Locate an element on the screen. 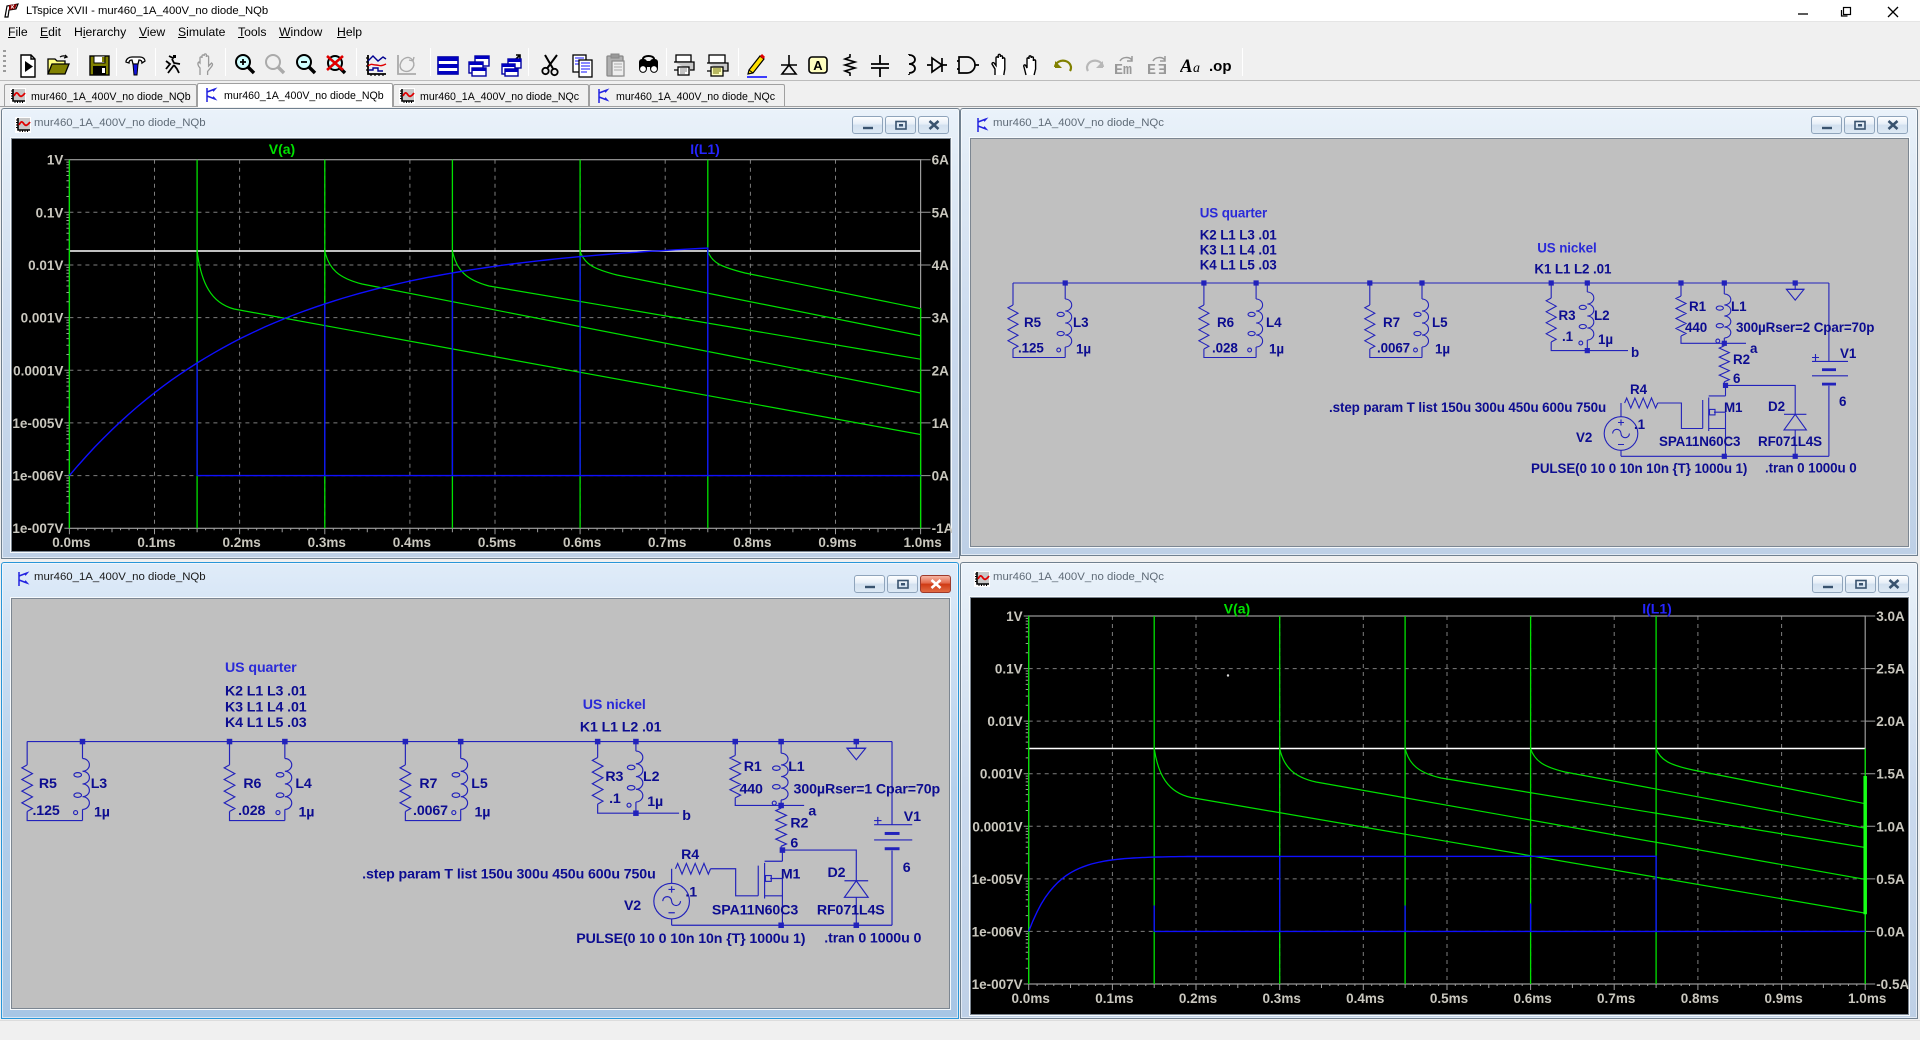 The width and height of the screenshot is (1920, 1040). svg-text: L4 is located at coordinates (303, 784).